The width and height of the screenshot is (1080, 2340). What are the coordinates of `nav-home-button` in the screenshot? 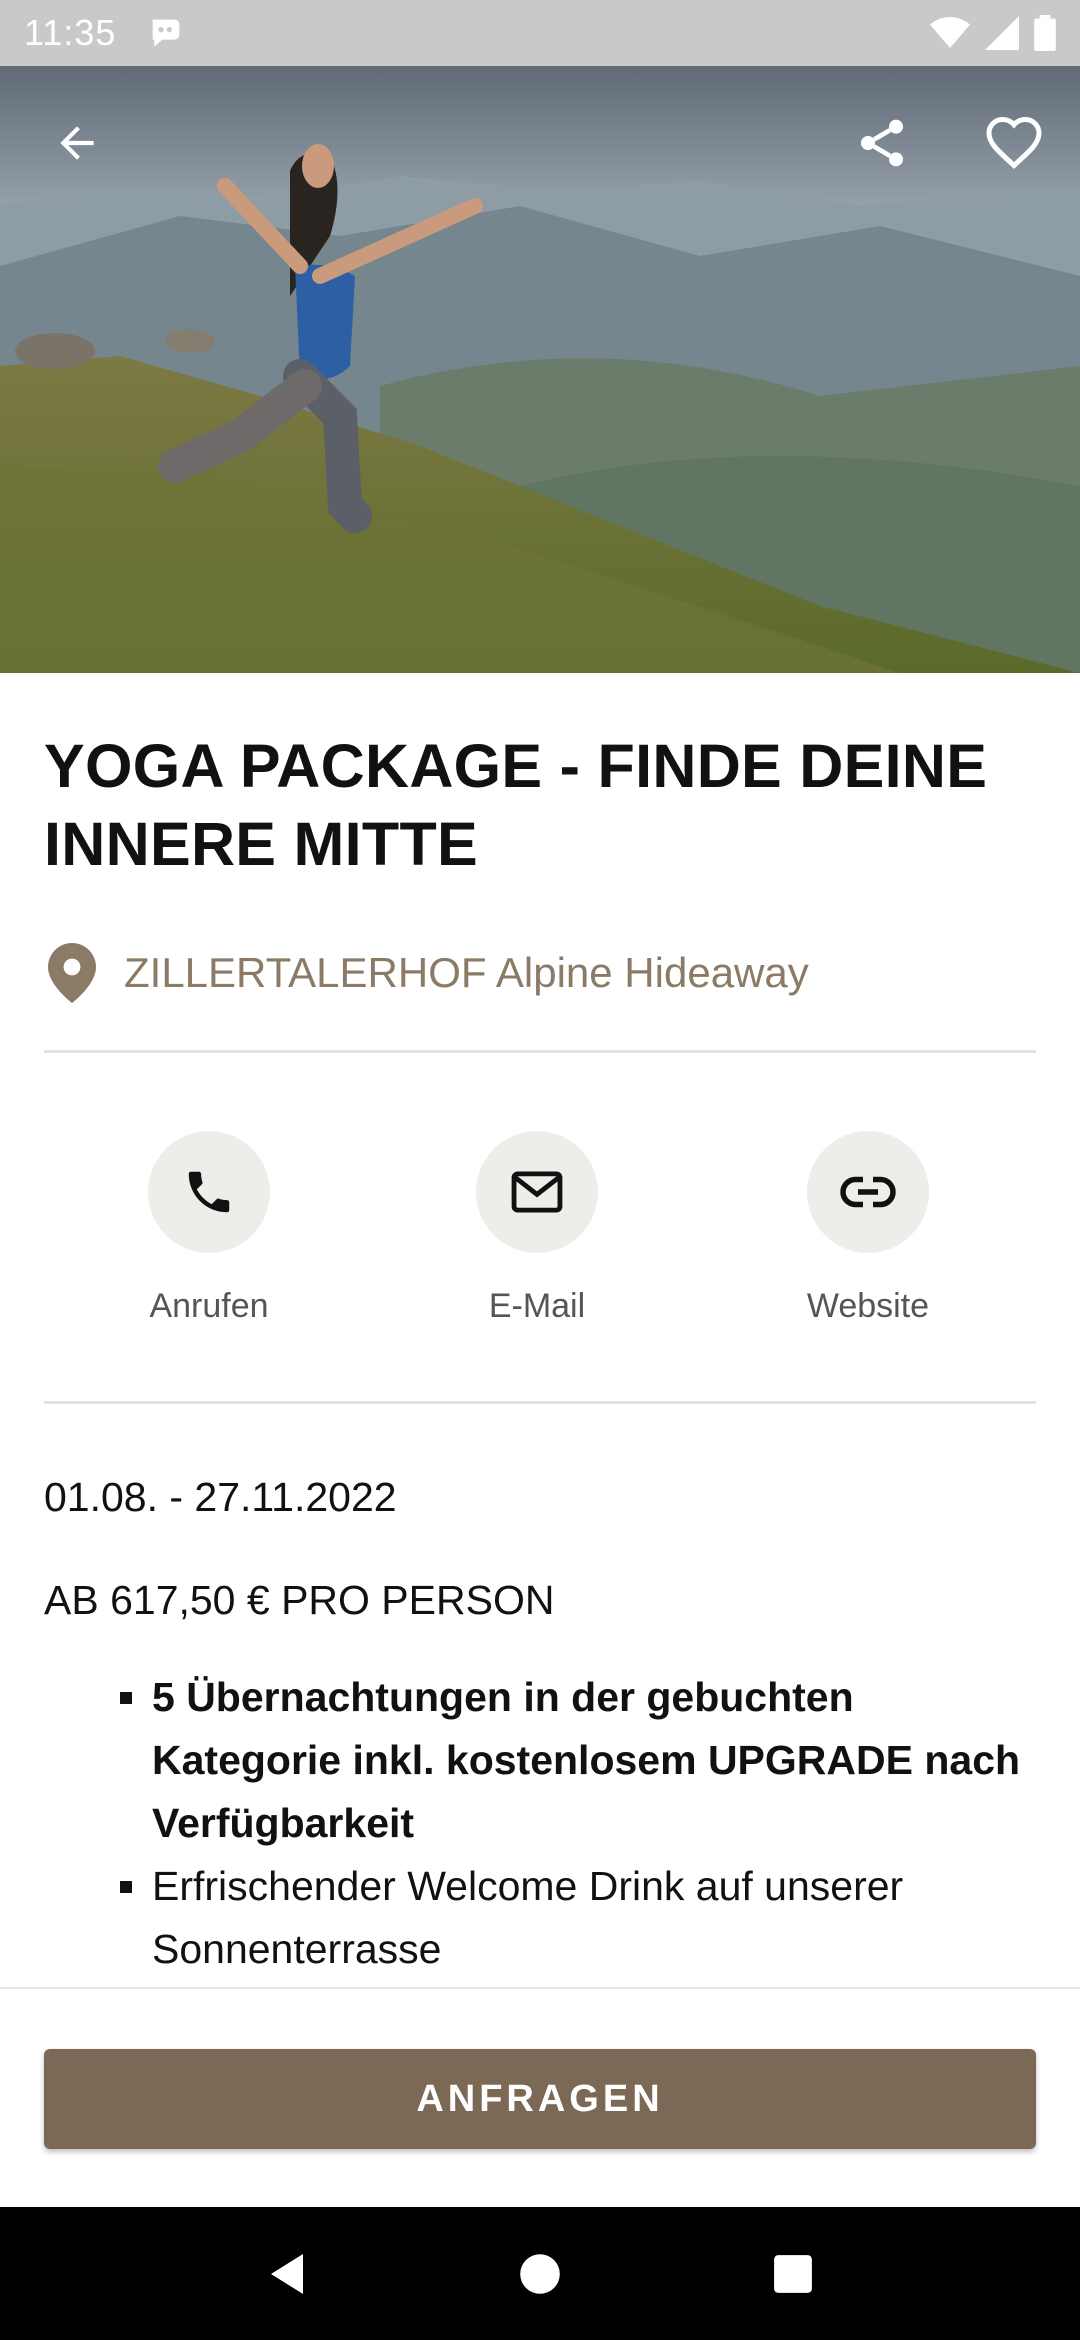 It's located at (540, 2274).